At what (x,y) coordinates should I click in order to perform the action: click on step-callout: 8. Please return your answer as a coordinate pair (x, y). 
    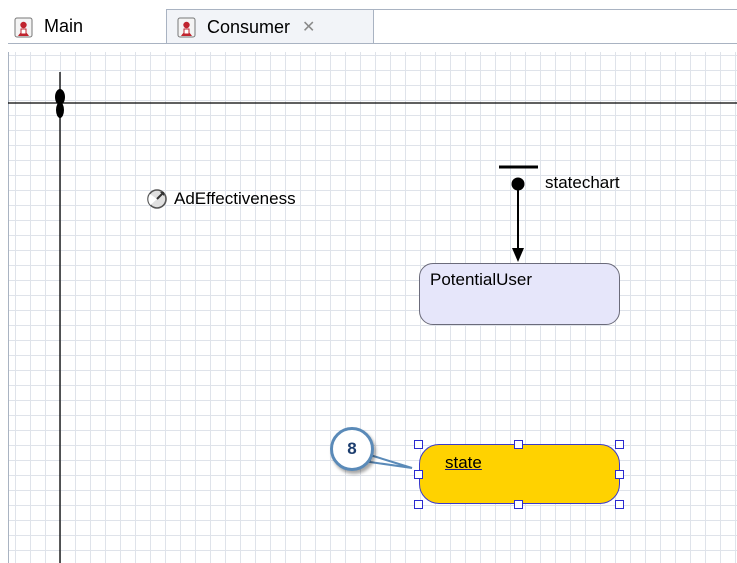
    Looking at the image, I should click on (352, 449).